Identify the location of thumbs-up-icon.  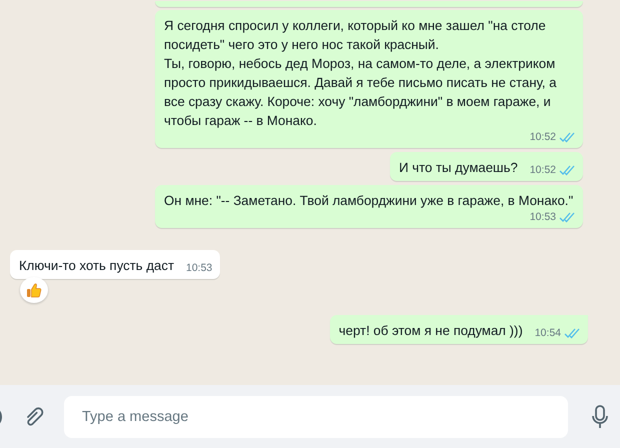
(34, 290).